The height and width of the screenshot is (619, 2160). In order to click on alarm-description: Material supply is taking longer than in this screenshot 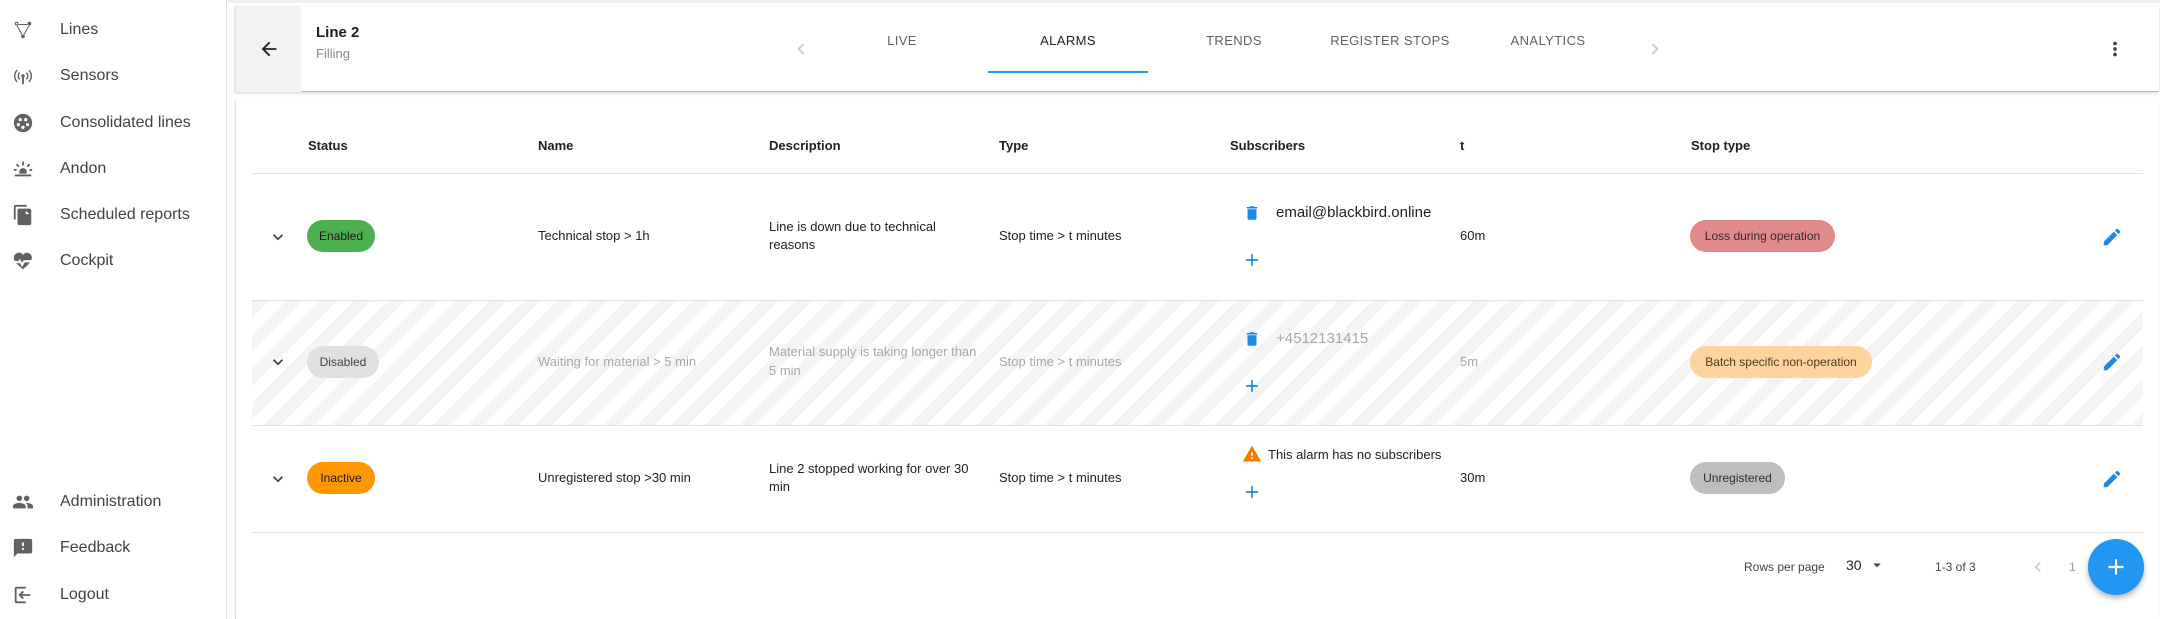, I will do `click(873, 351)`.